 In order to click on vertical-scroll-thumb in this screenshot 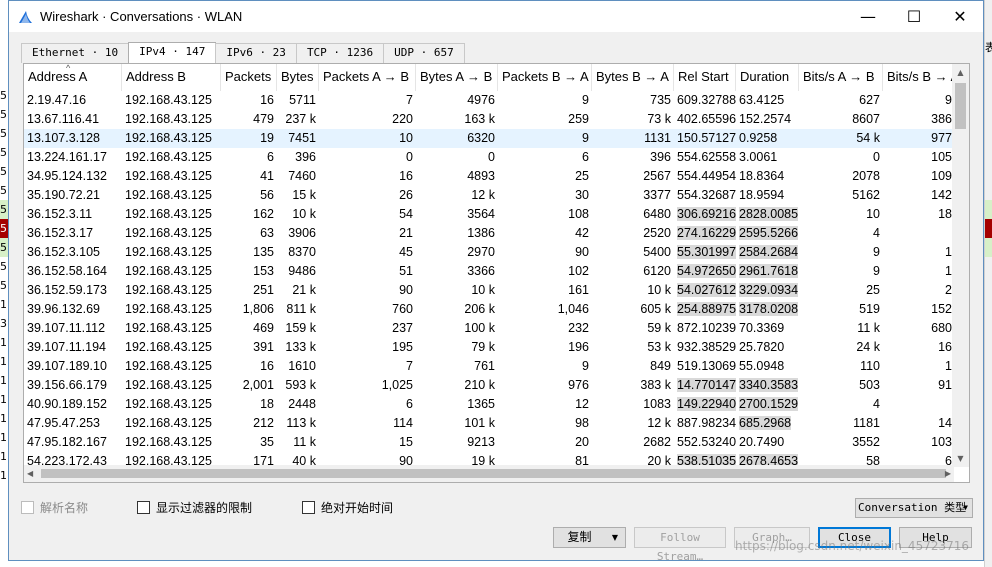, I will do `click(960, 106)`.